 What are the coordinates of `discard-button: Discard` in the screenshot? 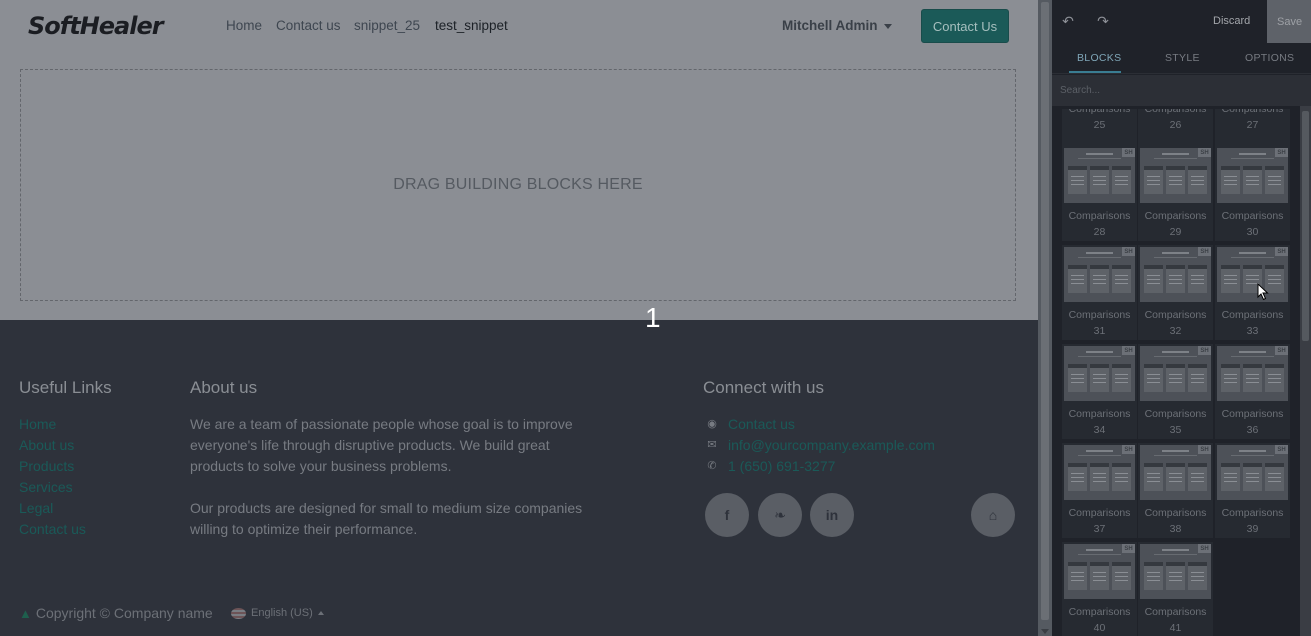 It's located at (1231, 21).